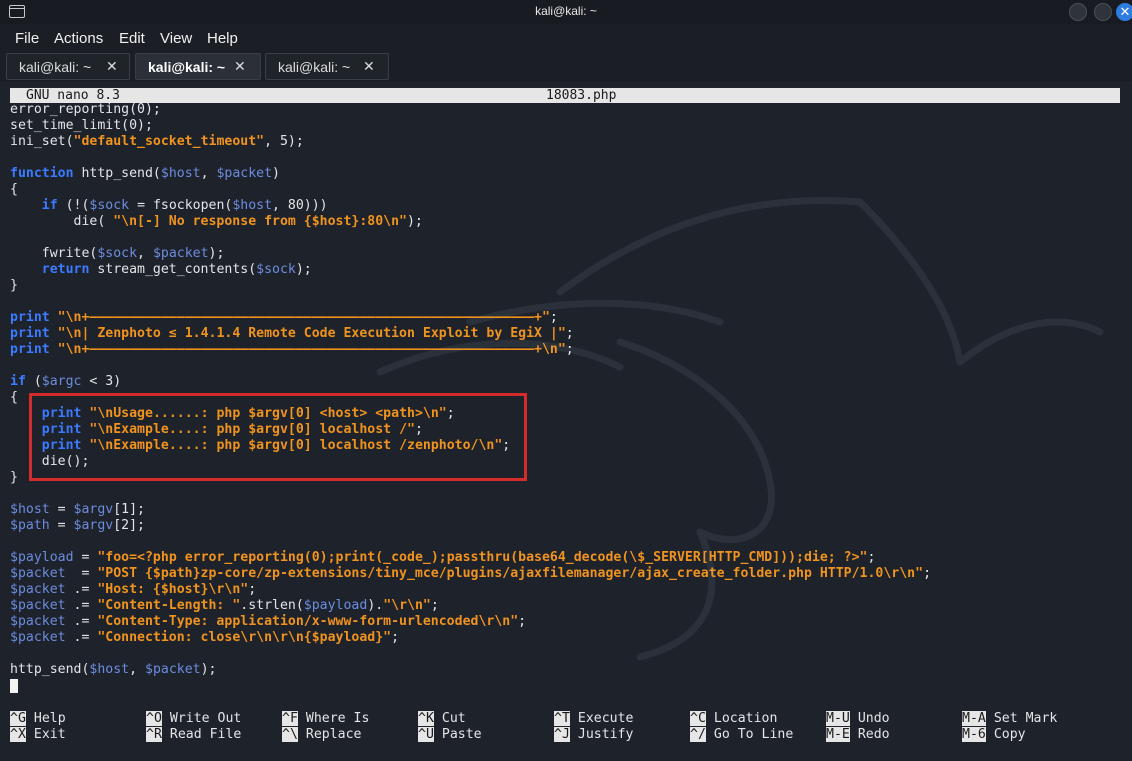  Describe the element at coordinates (244, 637) in the screenshot. I see `code-token: "Connection: close\r\n\r\n{$payload}"` at that location.